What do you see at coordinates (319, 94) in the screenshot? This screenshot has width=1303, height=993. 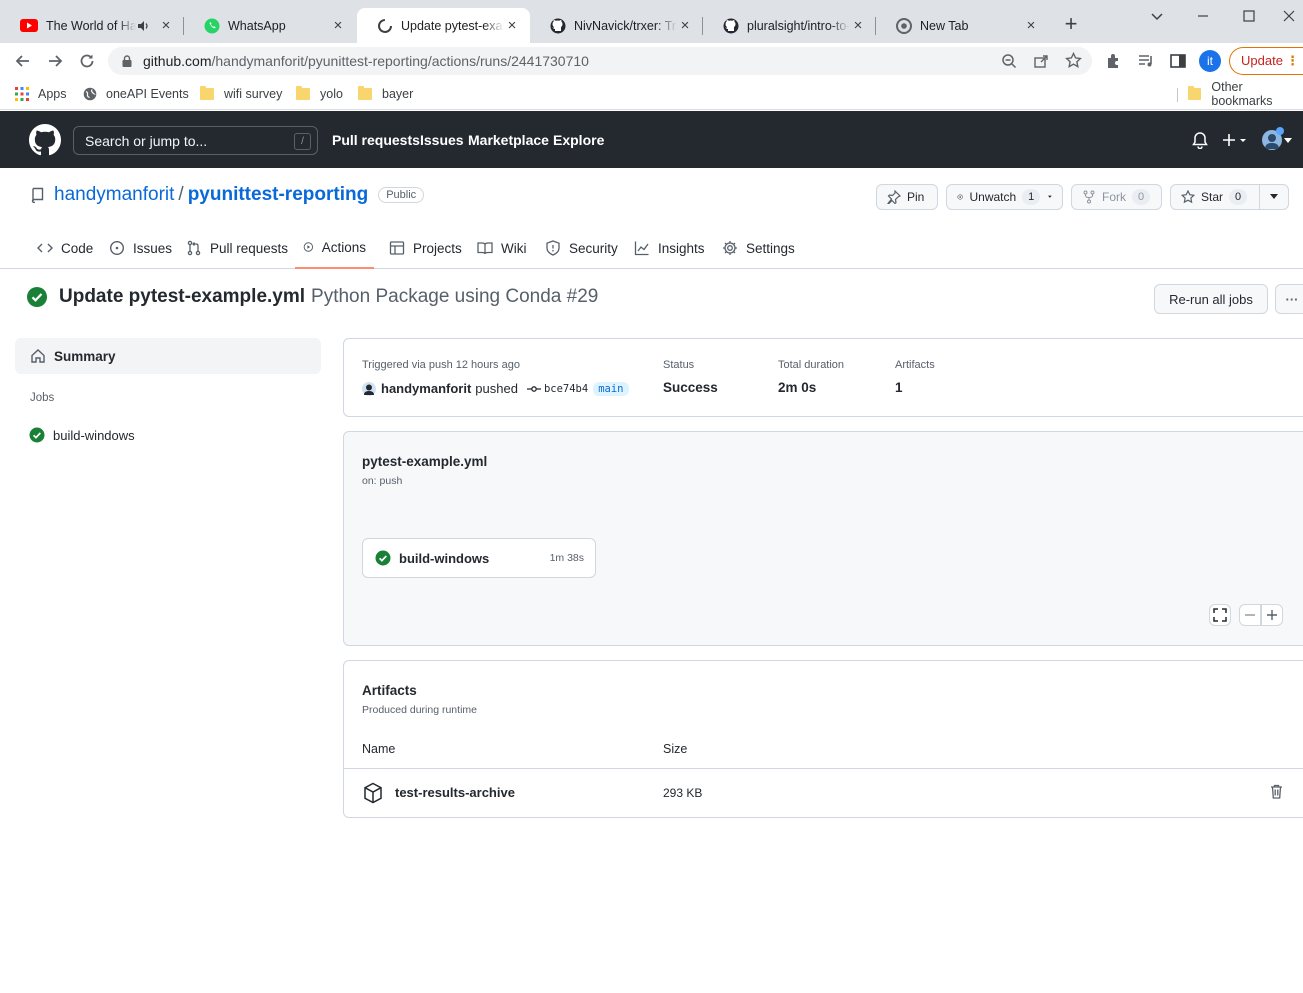 I see `bookmark-yolo: yolo` at bounding box center [319, 94].